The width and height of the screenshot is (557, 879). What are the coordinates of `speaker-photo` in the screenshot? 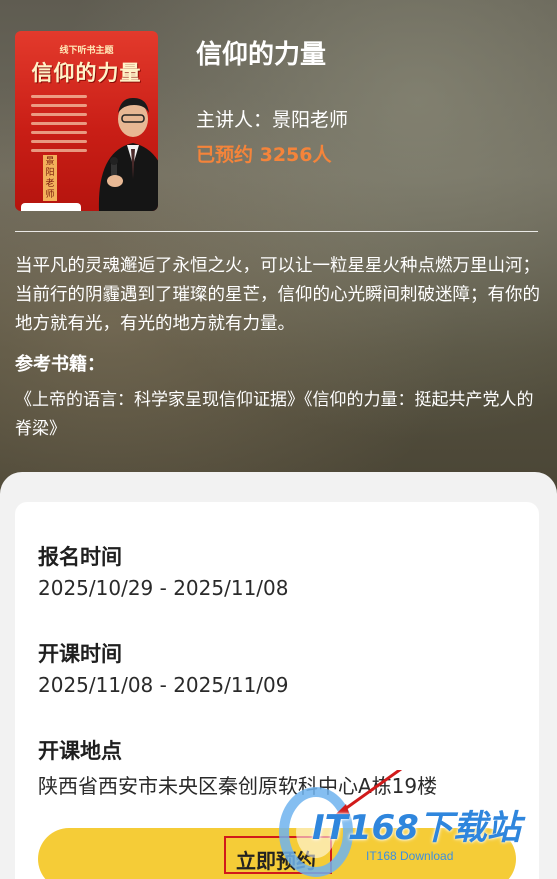 It's located at (128, 154).